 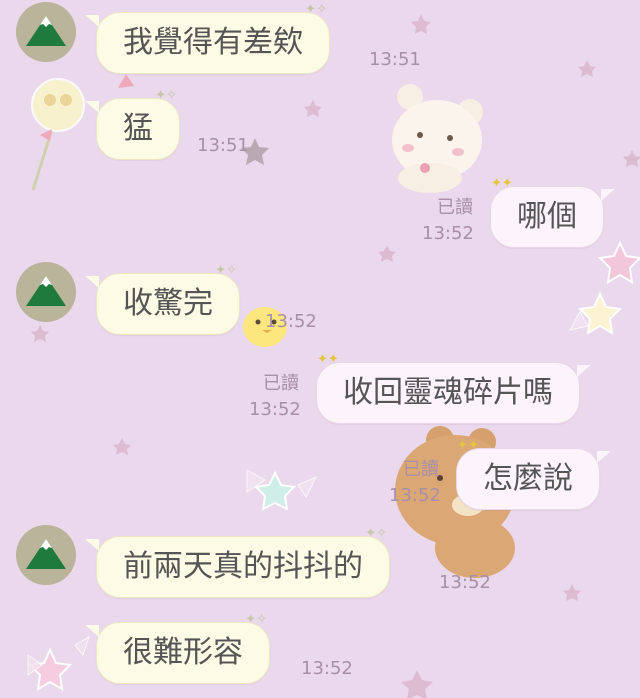 I want to click on message-bubble: ✦✦ 哪個, so click(x=552, y=212).